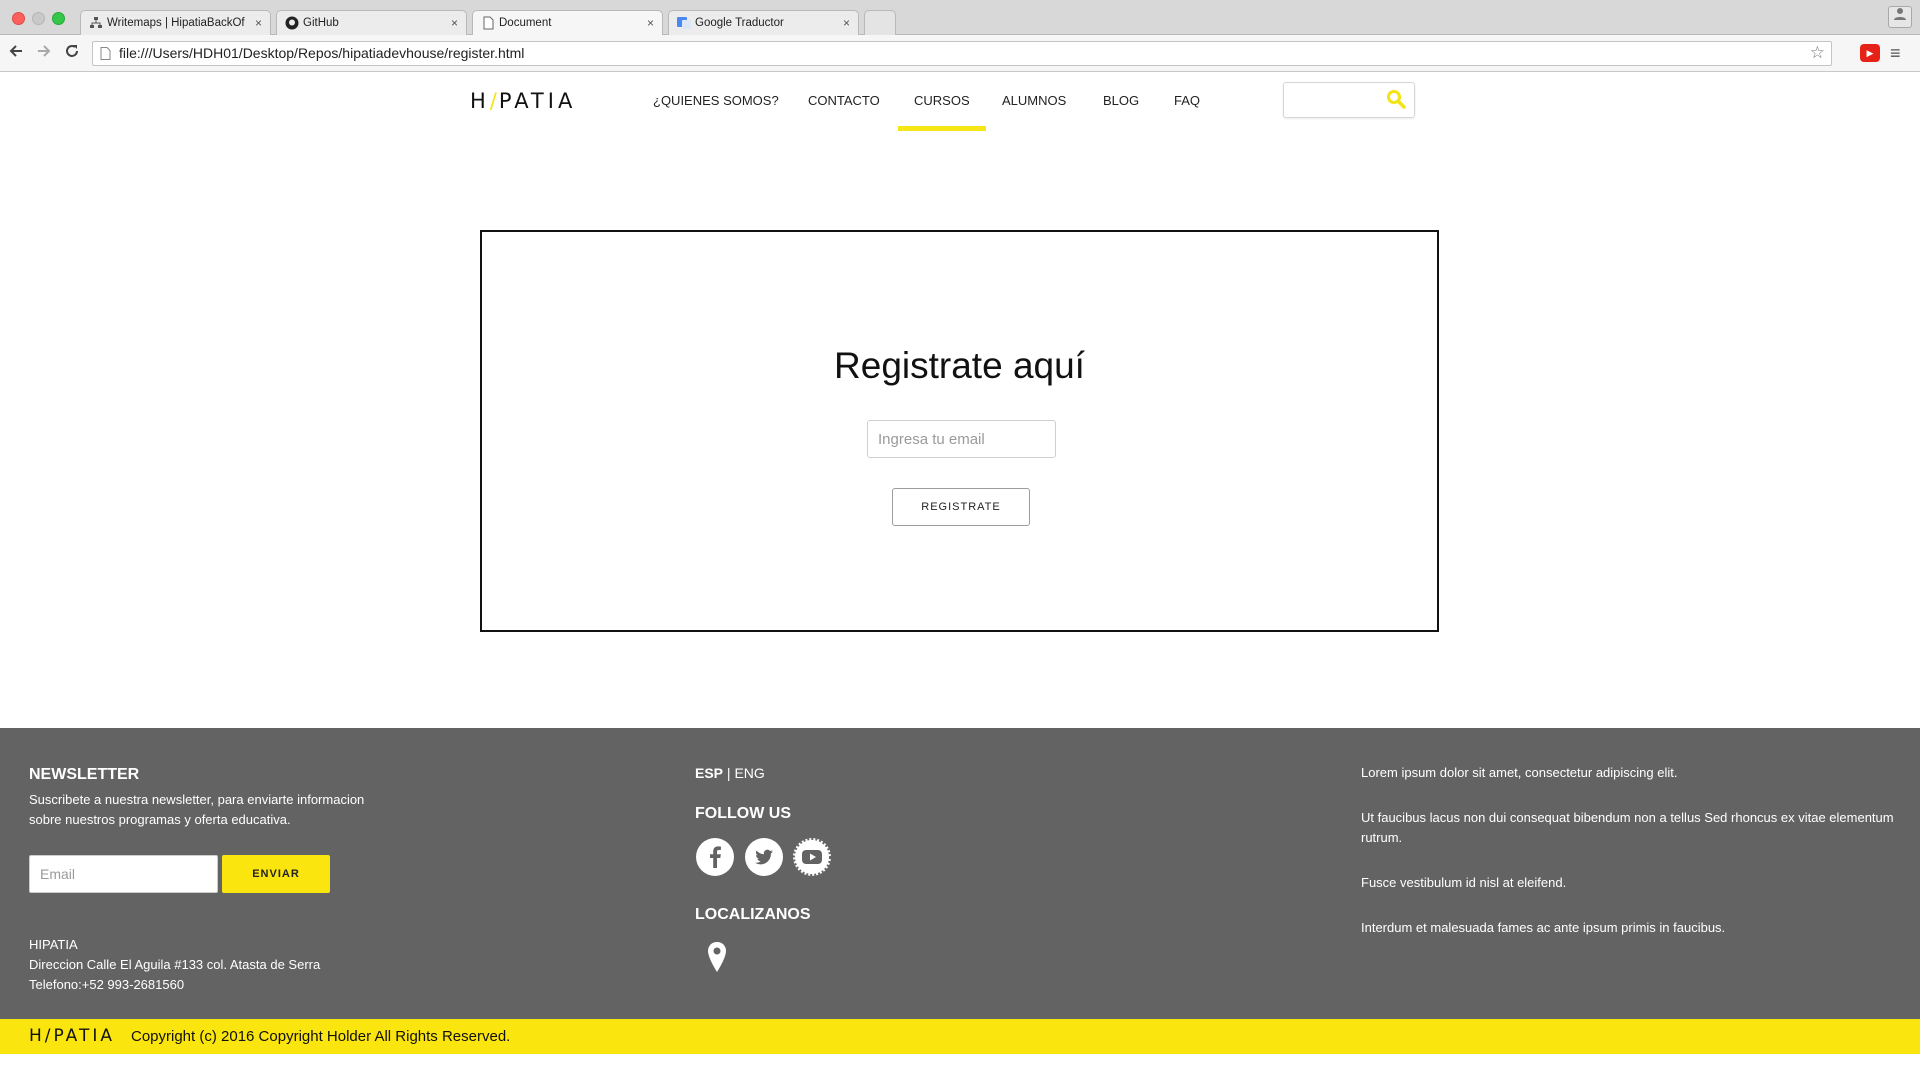  Describe the element at coordinates (959, 365) in the screenshot. I see `register-title: Registrate aquí` at that location.